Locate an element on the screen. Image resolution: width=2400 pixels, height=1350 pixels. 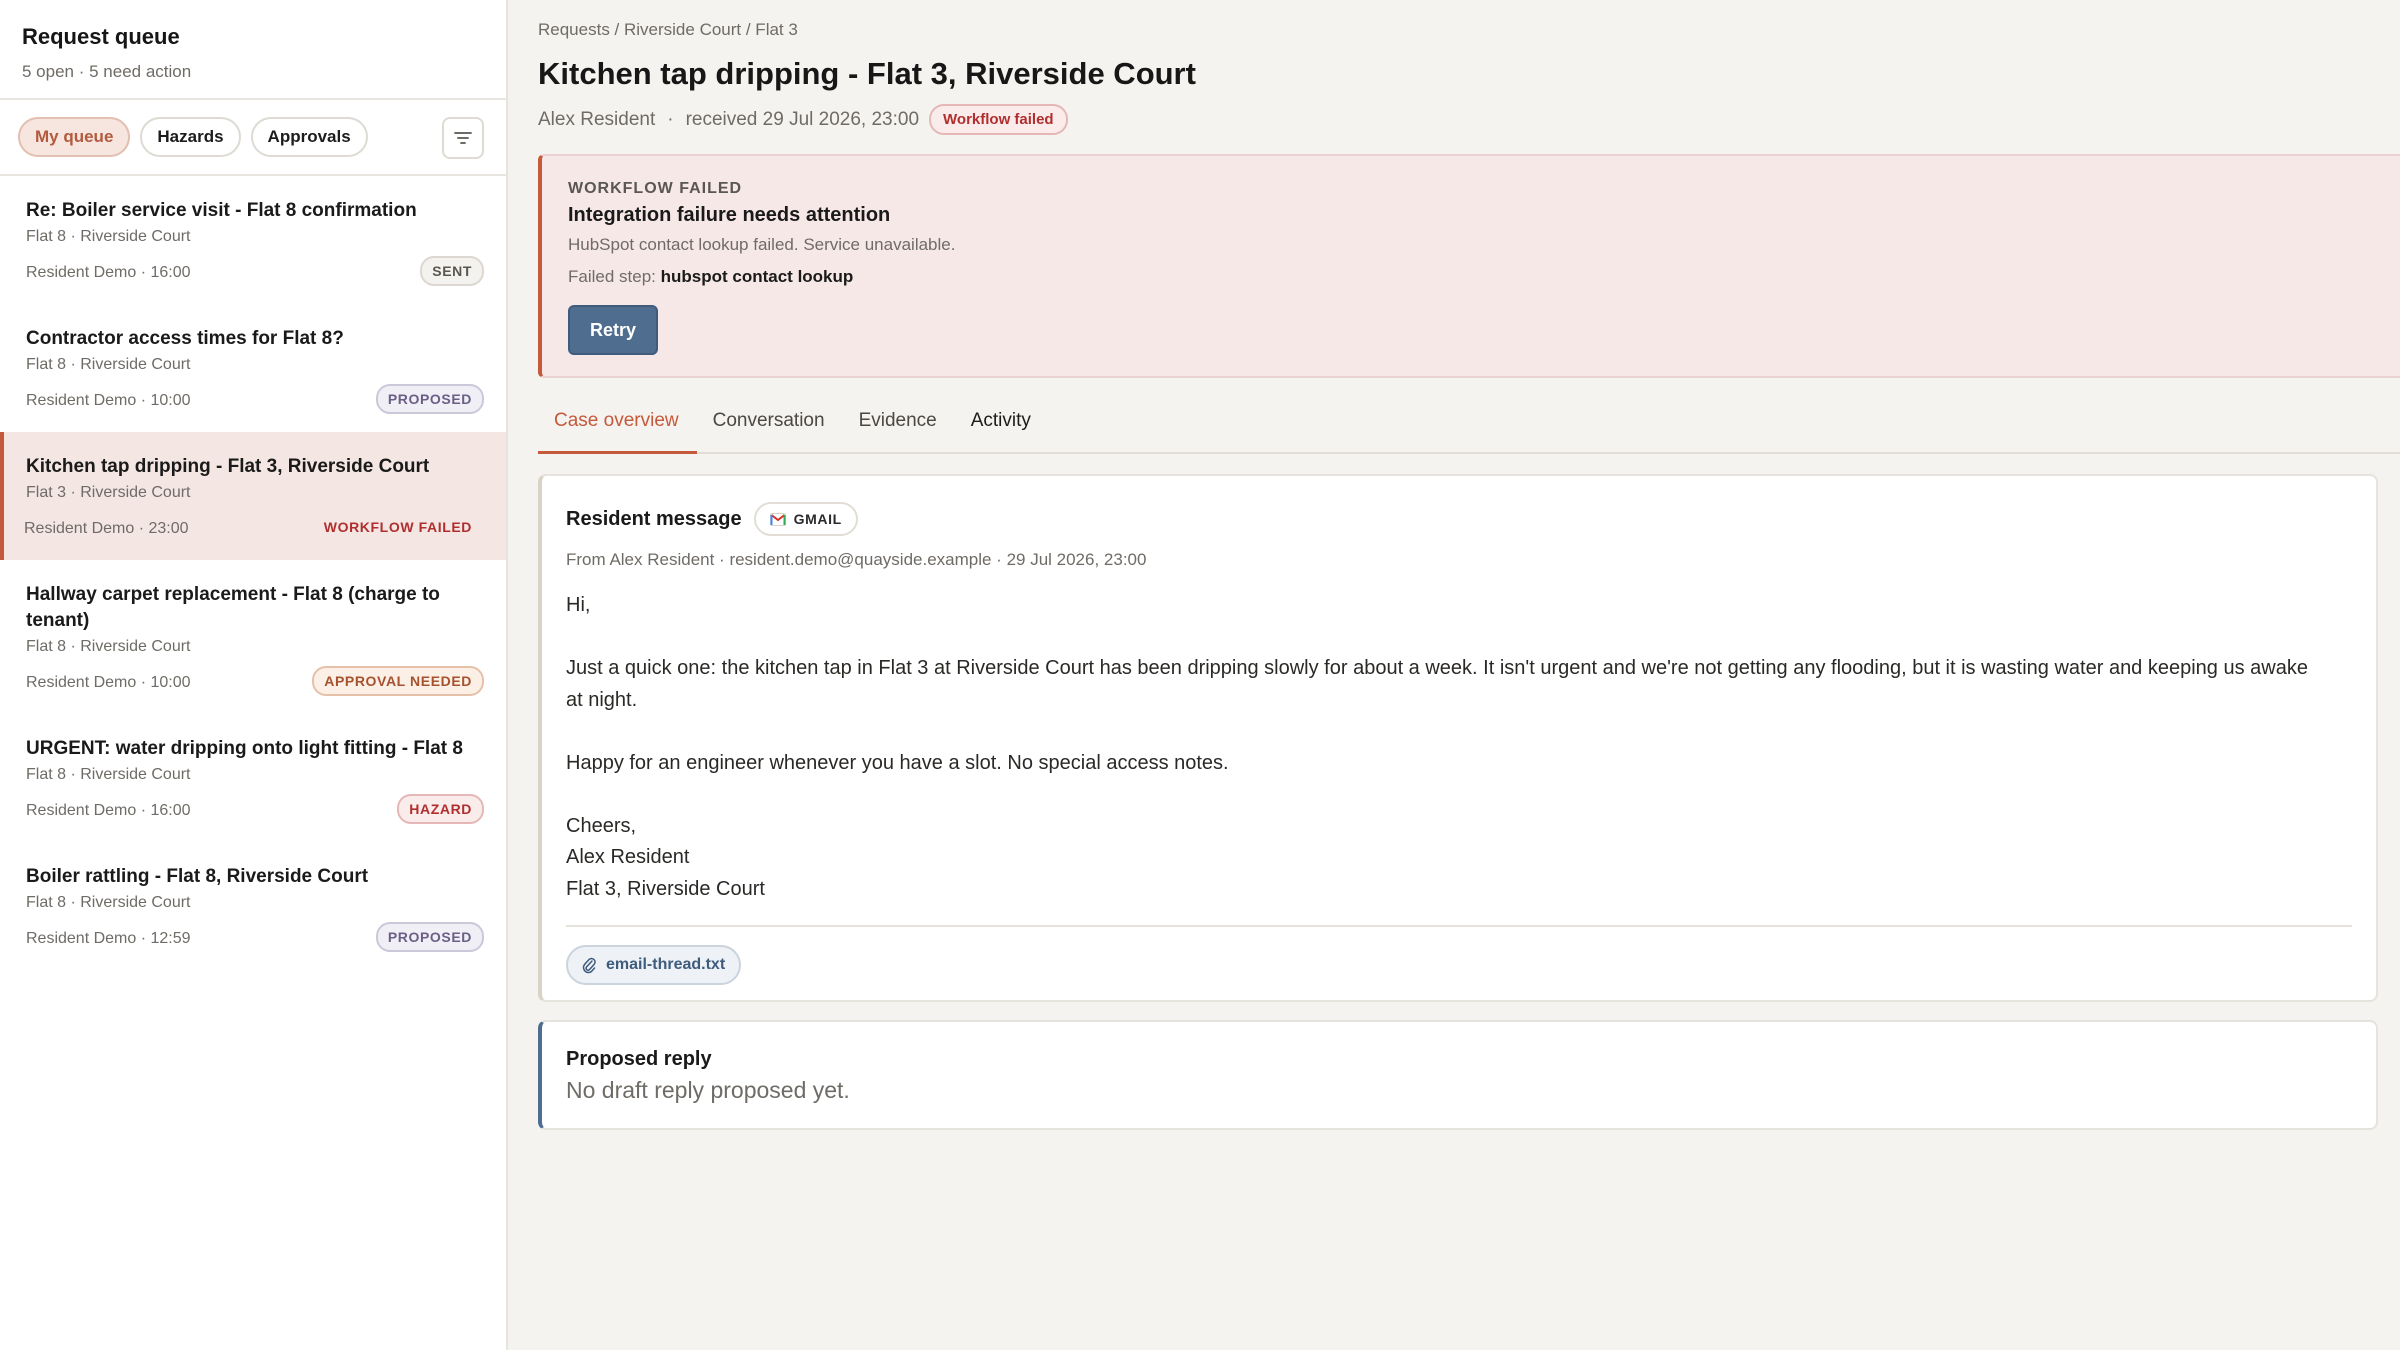
queue-filters: My queue Hazards Approvals is located at coordinates (253, 138).